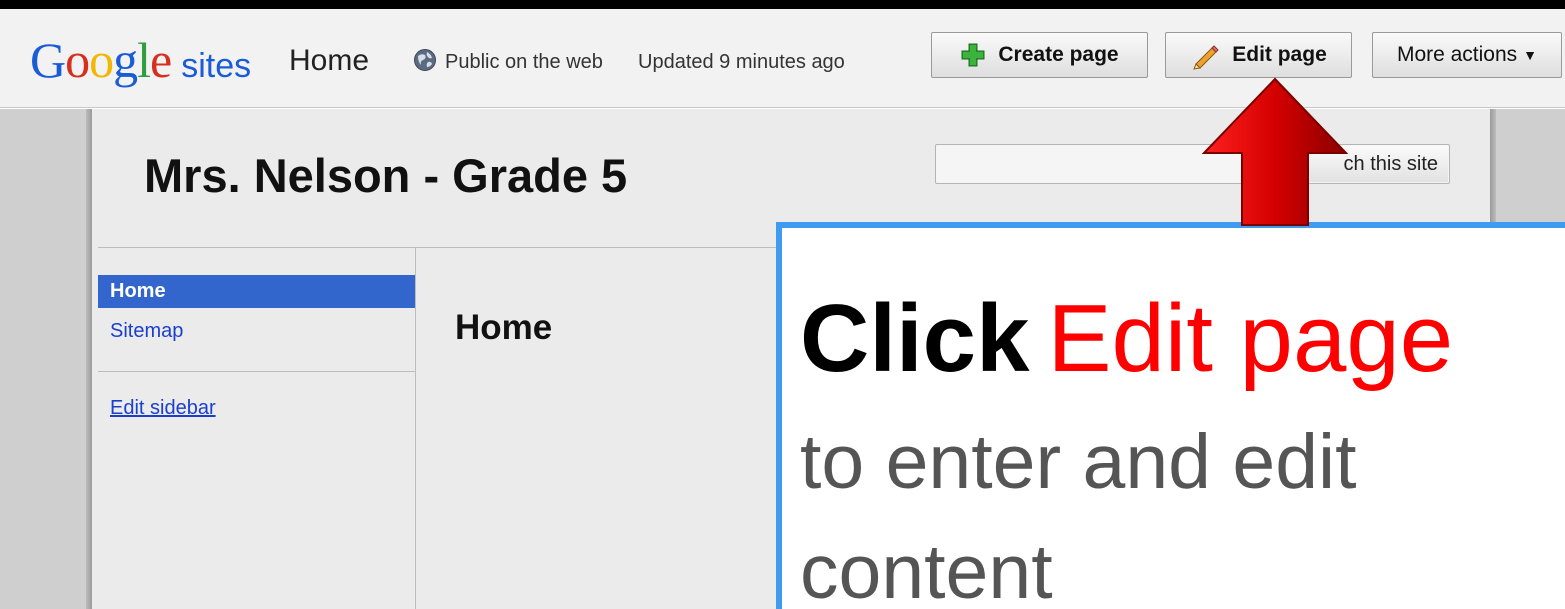  What do you see at coordinates (146, 331) in the screenshot?
I see `sidebar-item-sitemap: Sitemap` at bounding box center [146, 331].